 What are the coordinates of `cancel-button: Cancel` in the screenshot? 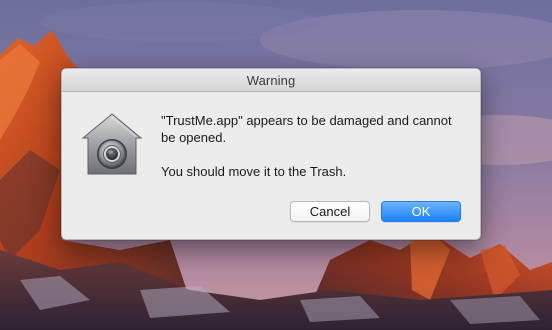 It's located at (330, 211).